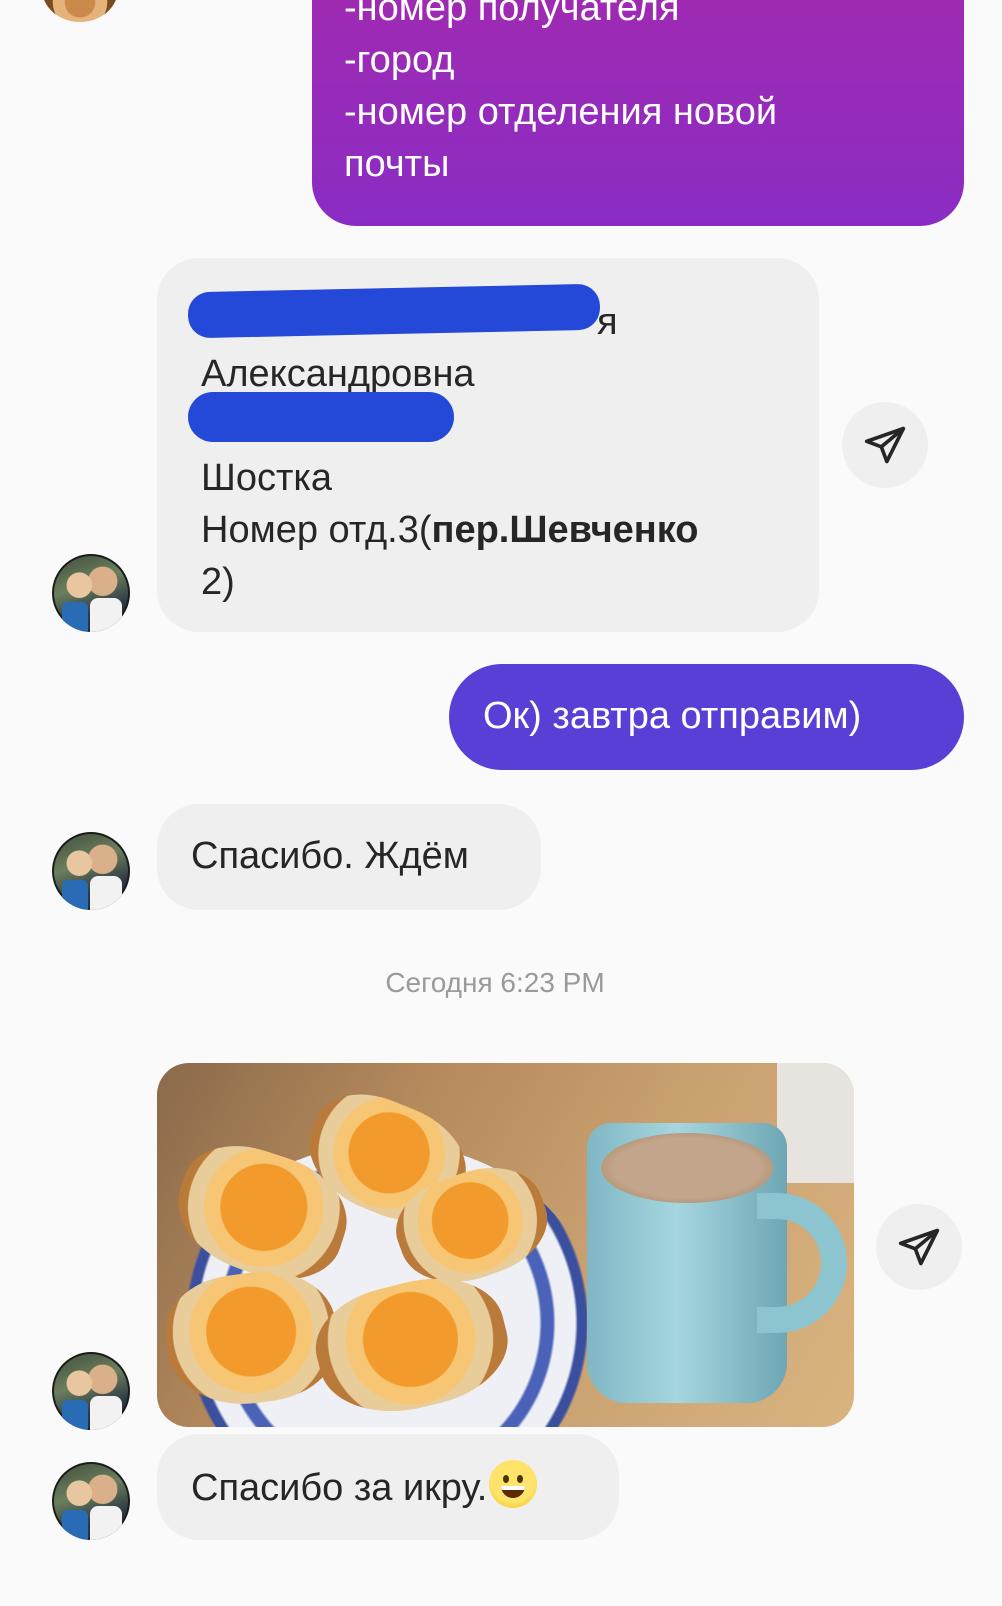 This screenshot has width=1002, height=1606. I want to click on timestamp-divider: Сегодня 6:23 PM, so click(495, 982).